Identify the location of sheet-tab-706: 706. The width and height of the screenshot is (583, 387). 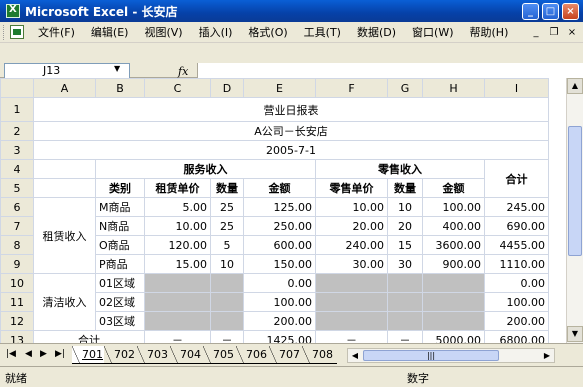
(253, 355).